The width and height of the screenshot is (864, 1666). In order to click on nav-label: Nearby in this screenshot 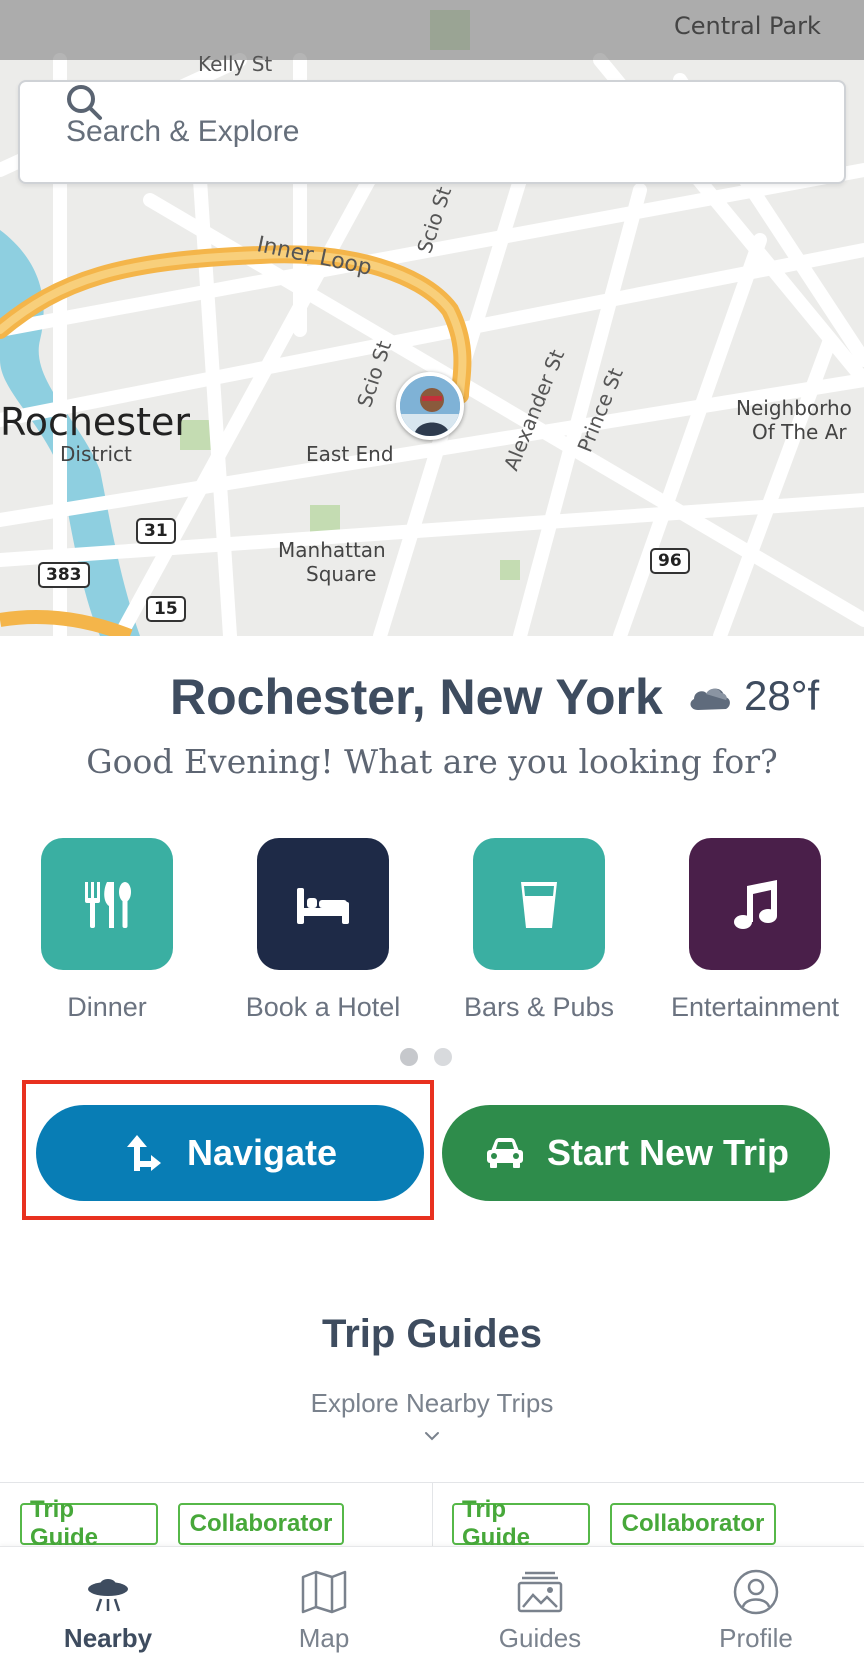, I will do `click(108, 1638)`.